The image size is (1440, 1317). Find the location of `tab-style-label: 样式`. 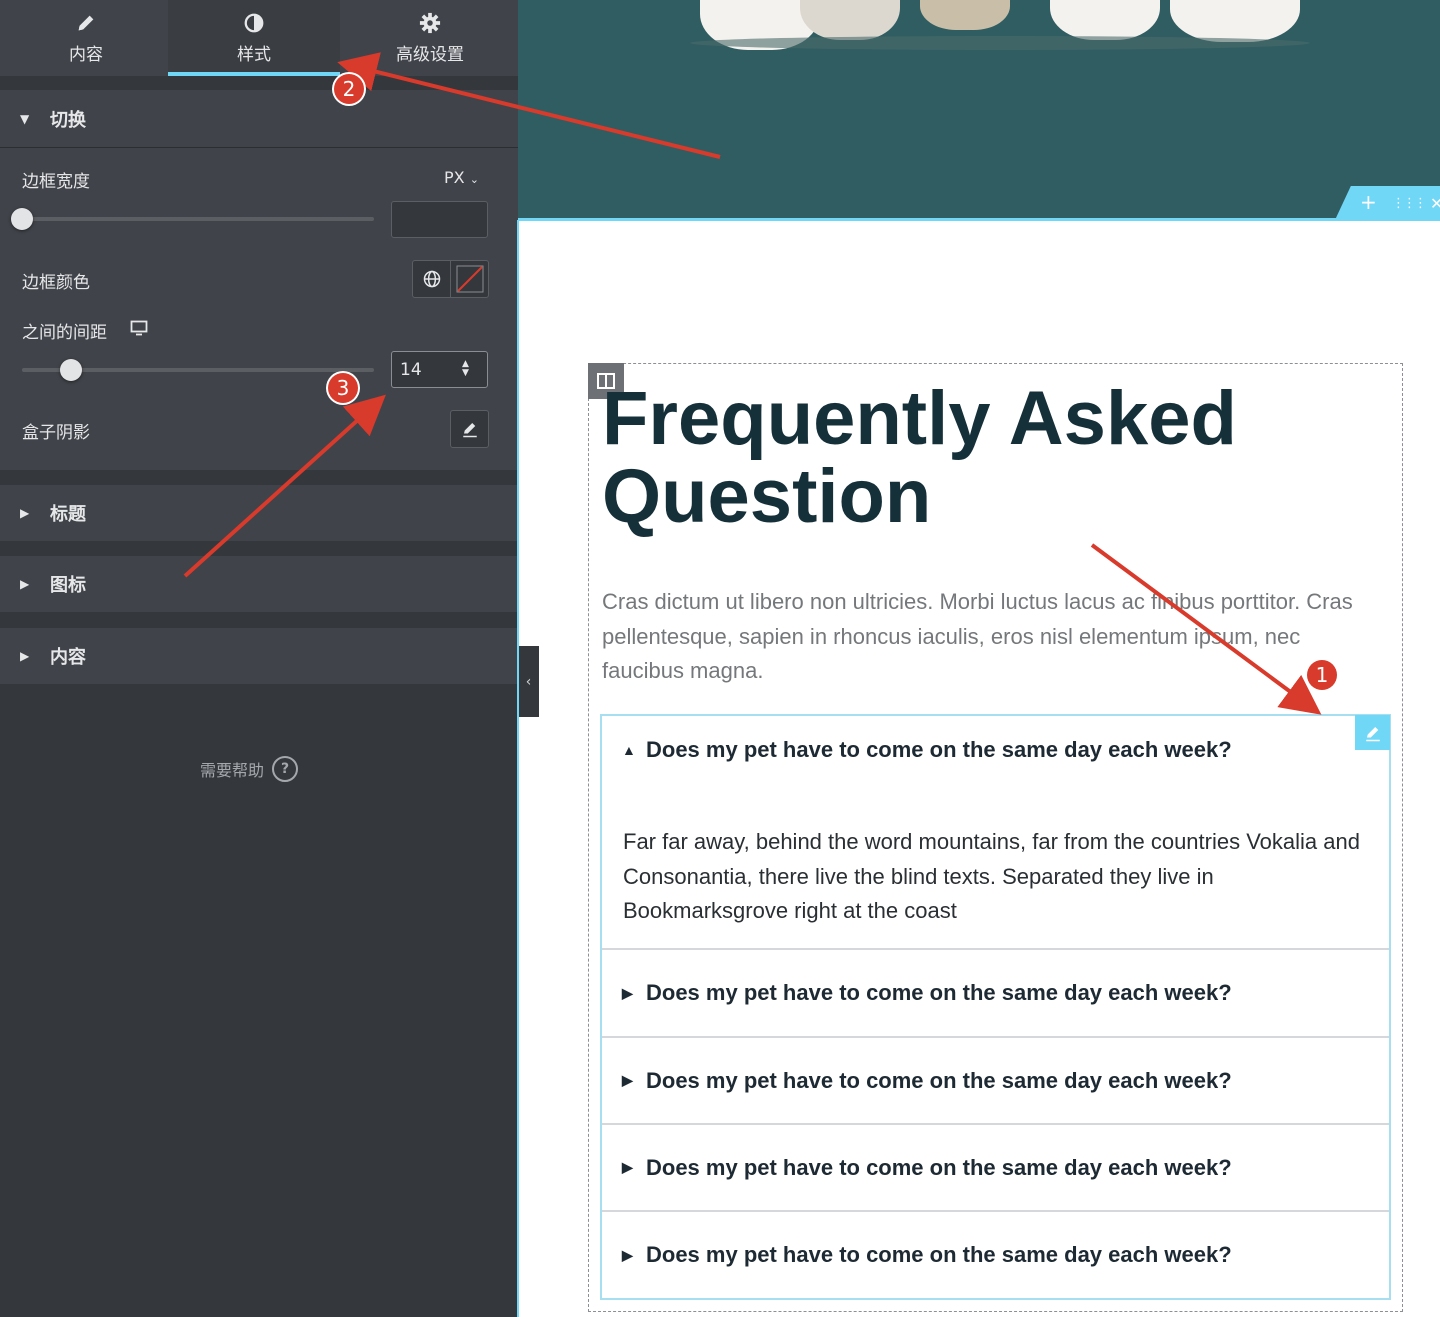

tab-style-label: 样式 is located at coordinates (254, 54).